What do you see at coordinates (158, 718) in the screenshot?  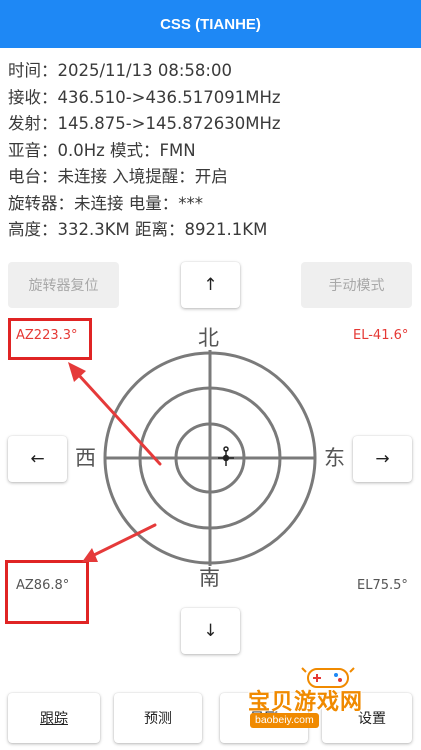 I see `predict-button: 预测` at bounding box center [158, 718].